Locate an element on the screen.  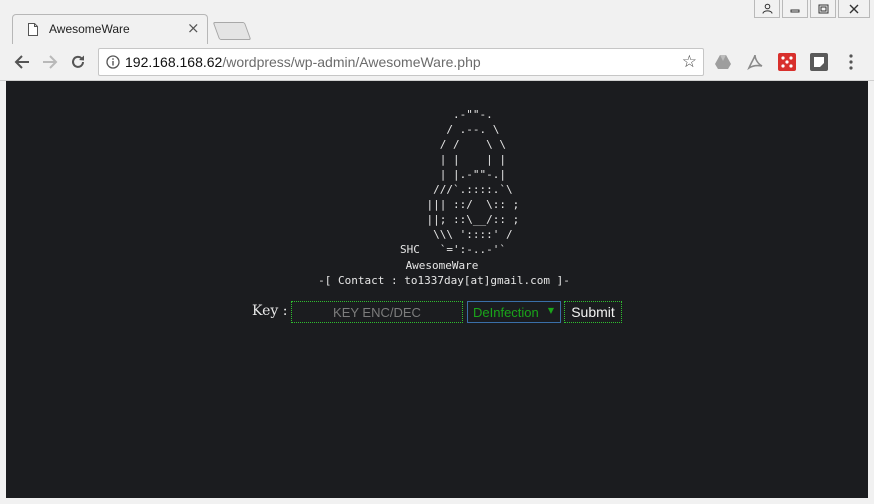
user-icon is located at coordinates (767, 9).